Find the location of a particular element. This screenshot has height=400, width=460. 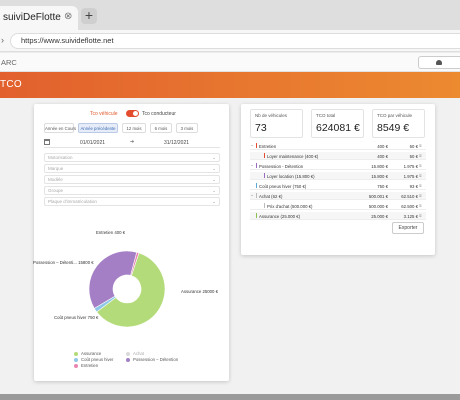

select-placeholder: Modèle is located at coordinates (55, 179).